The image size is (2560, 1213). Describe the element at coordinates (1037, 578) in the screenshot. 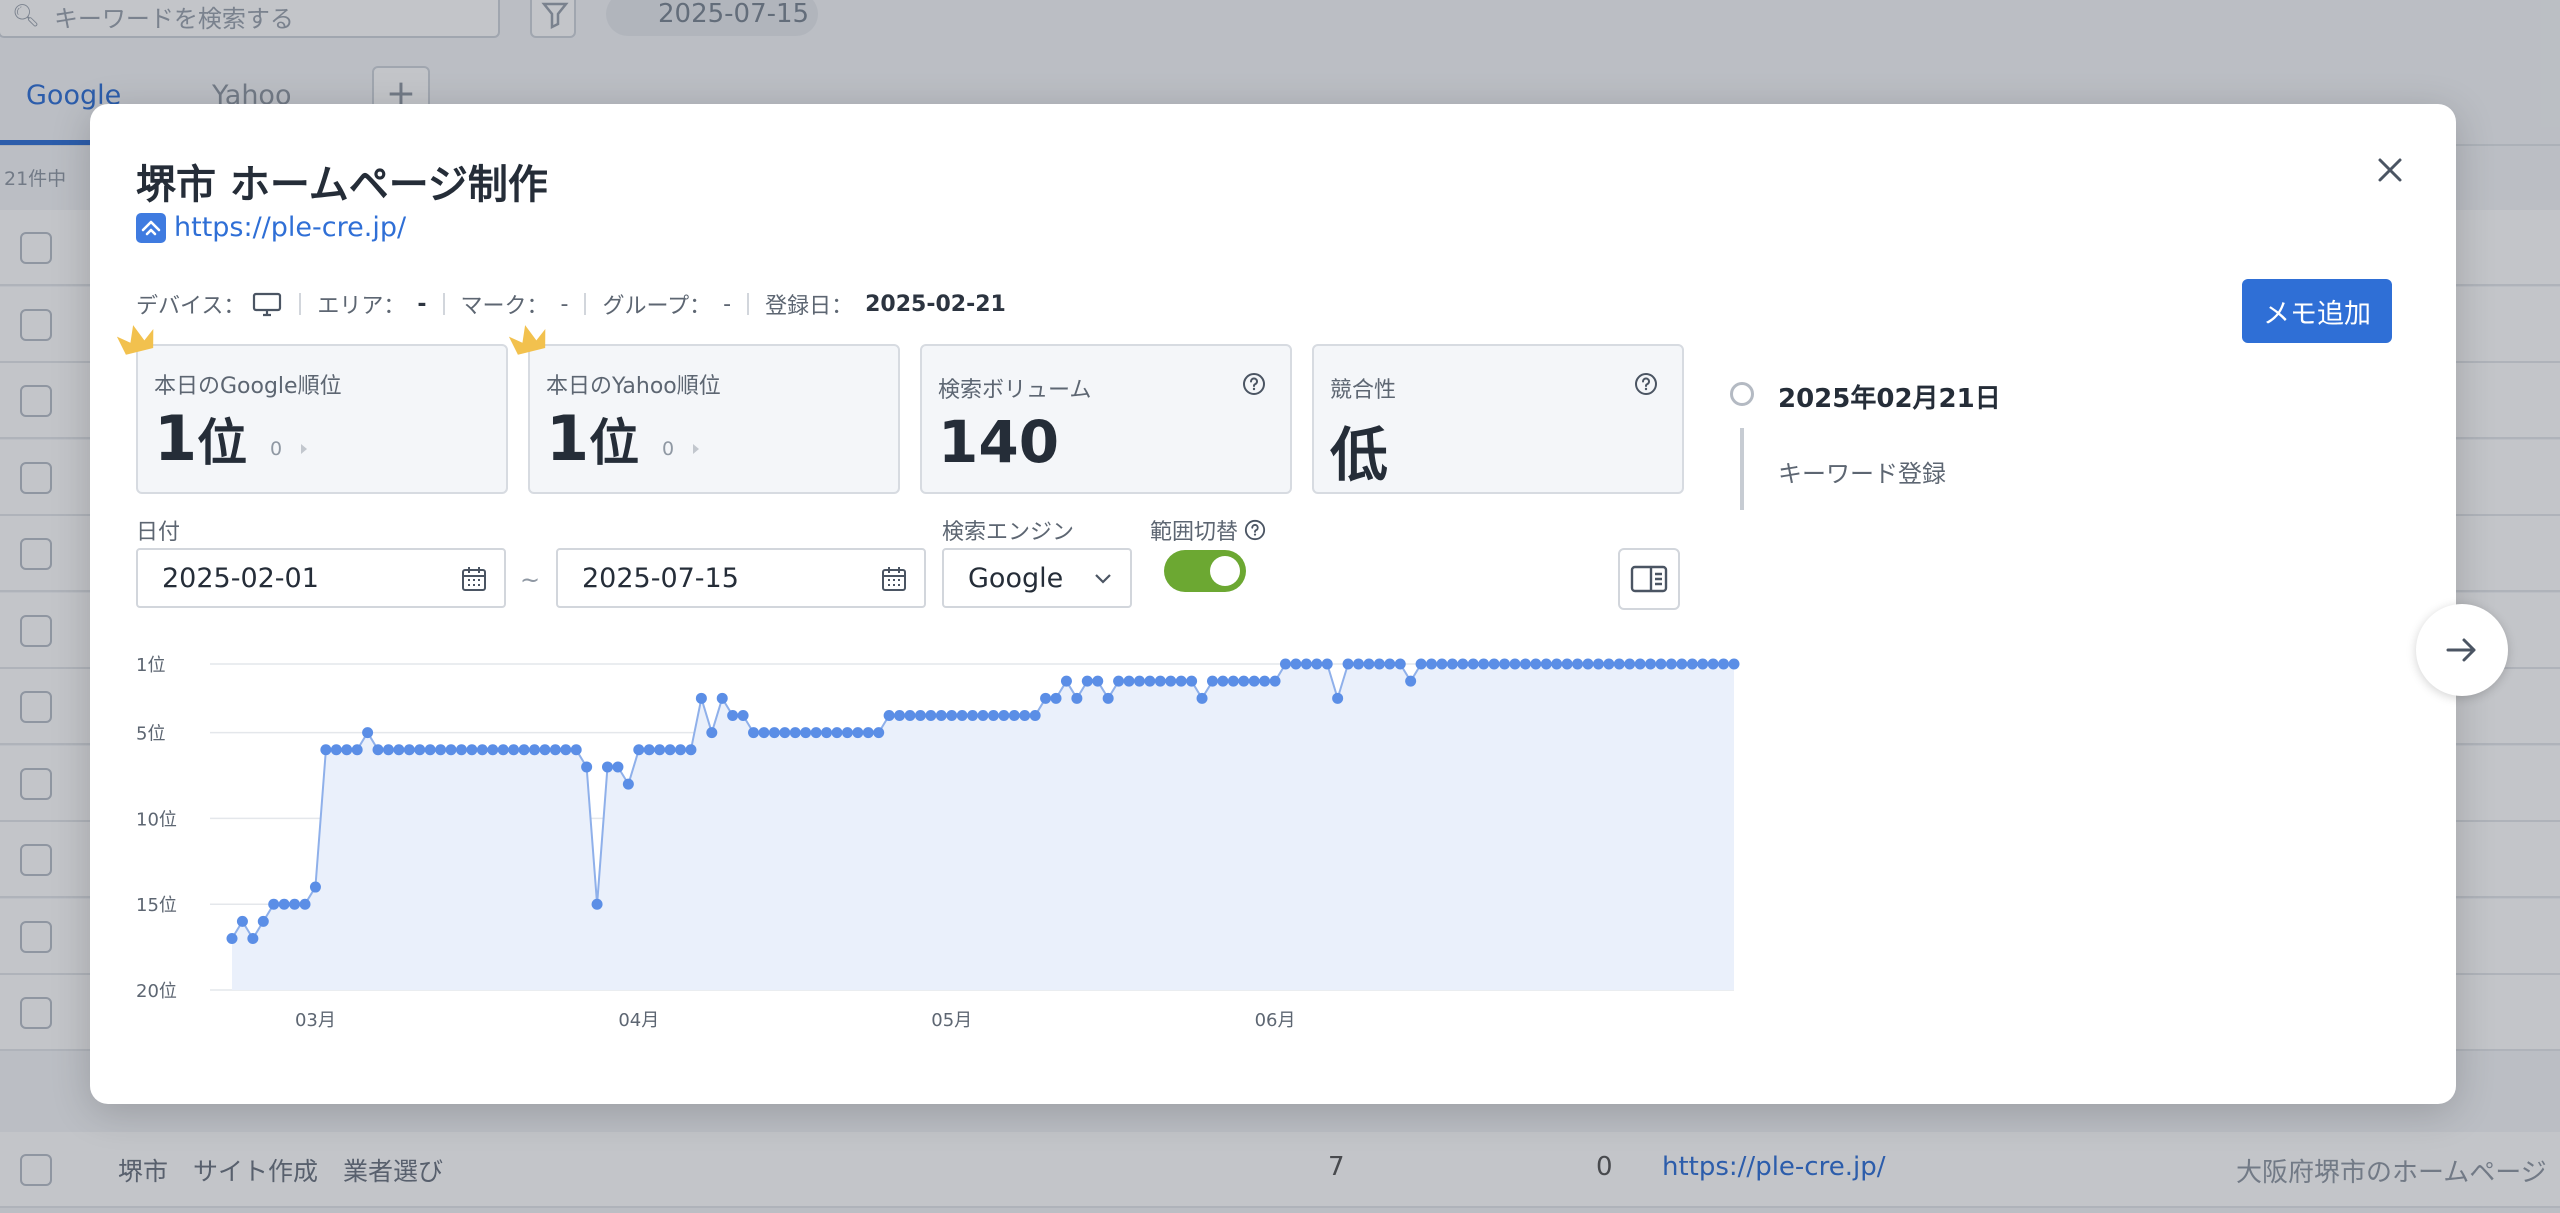

I see `engine-select: Google` at that location.